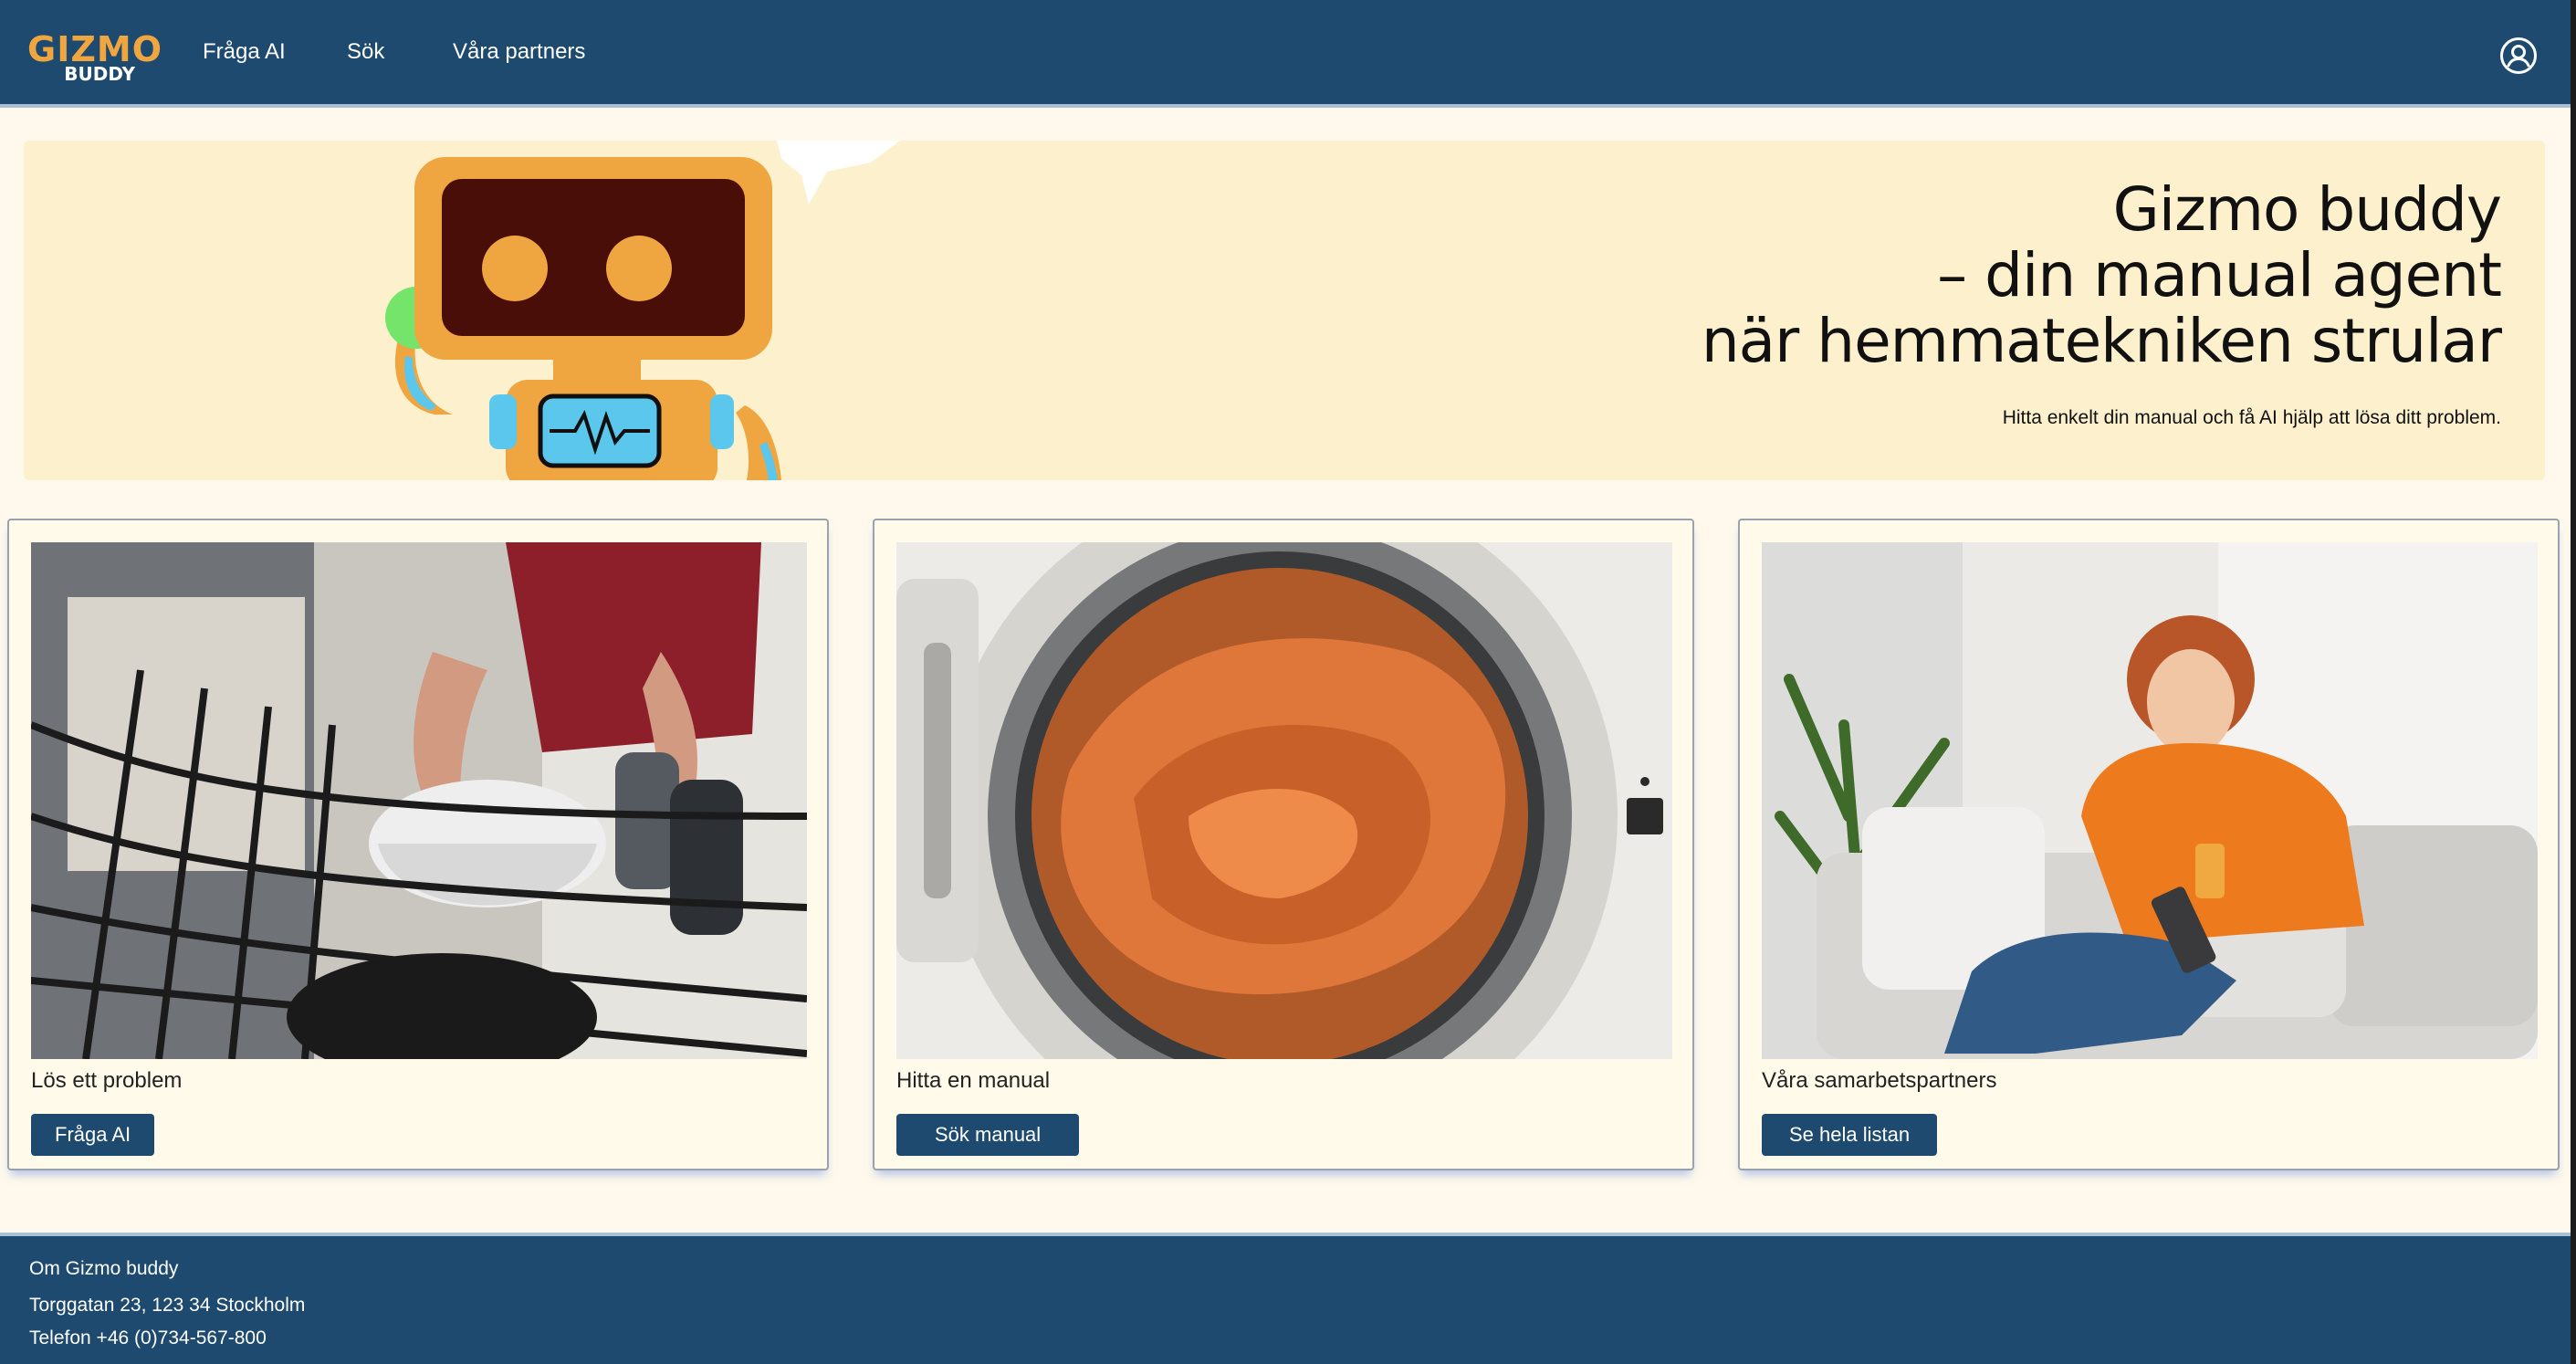 This screenshot has height=1364, width=2576. What do you see at coordinates (2307, 209) in the screenshot?
I see `hero-title-line-1: Gizmo buddy` at bounding box center [2307, 209].